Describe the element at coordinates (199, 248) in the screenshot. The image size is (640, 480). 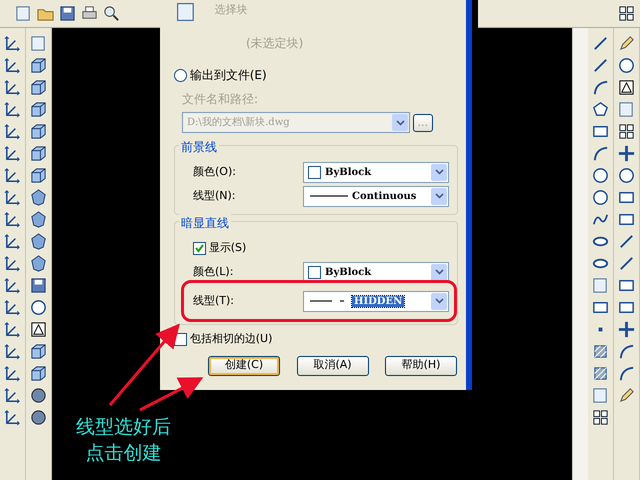
I see `checkbox` at that location.